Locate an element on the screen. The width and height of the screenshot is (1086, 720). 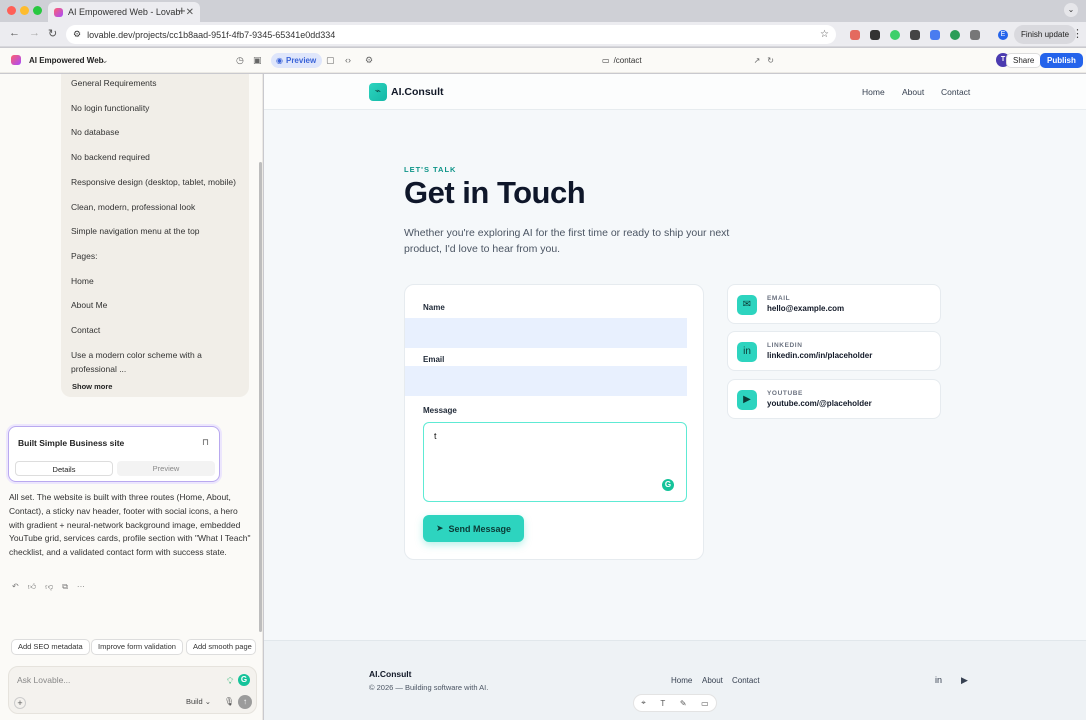
nav-home-link: Home is located at coordinates (873, 92).